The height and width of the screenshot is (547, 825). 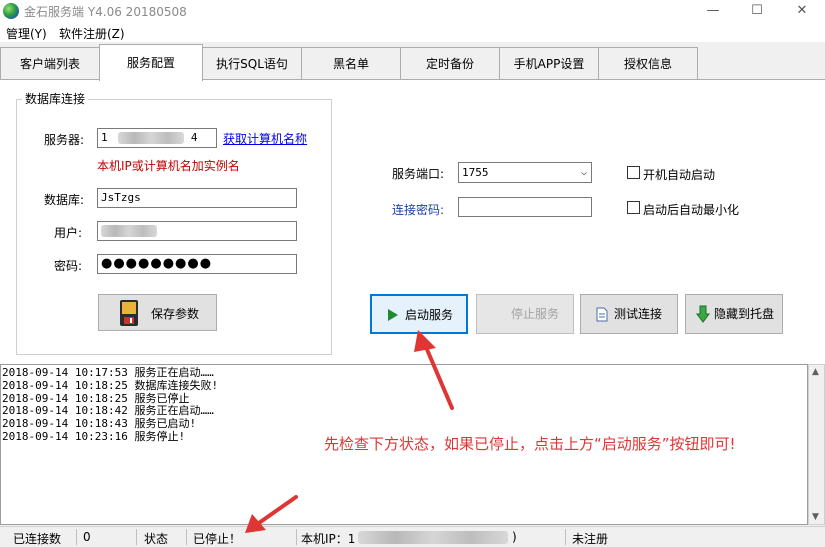 What do you see at coordinates (549, 63) in the screenshot?
I see `tab-mobile-app: 手机APP设置` at bounding box center [549, 63].